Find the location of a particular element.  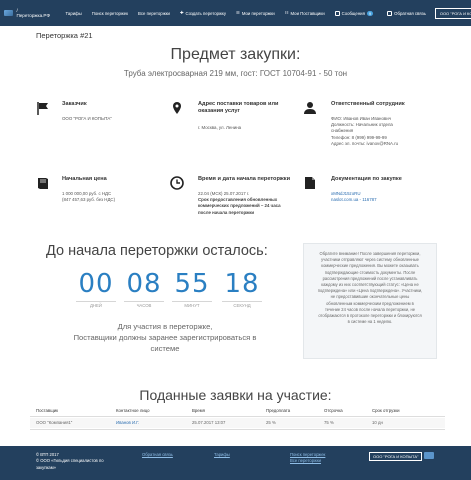

customer-block: Заказчик ООО "РОГА И КОПЫТА" is located at coordinates (101, 121).